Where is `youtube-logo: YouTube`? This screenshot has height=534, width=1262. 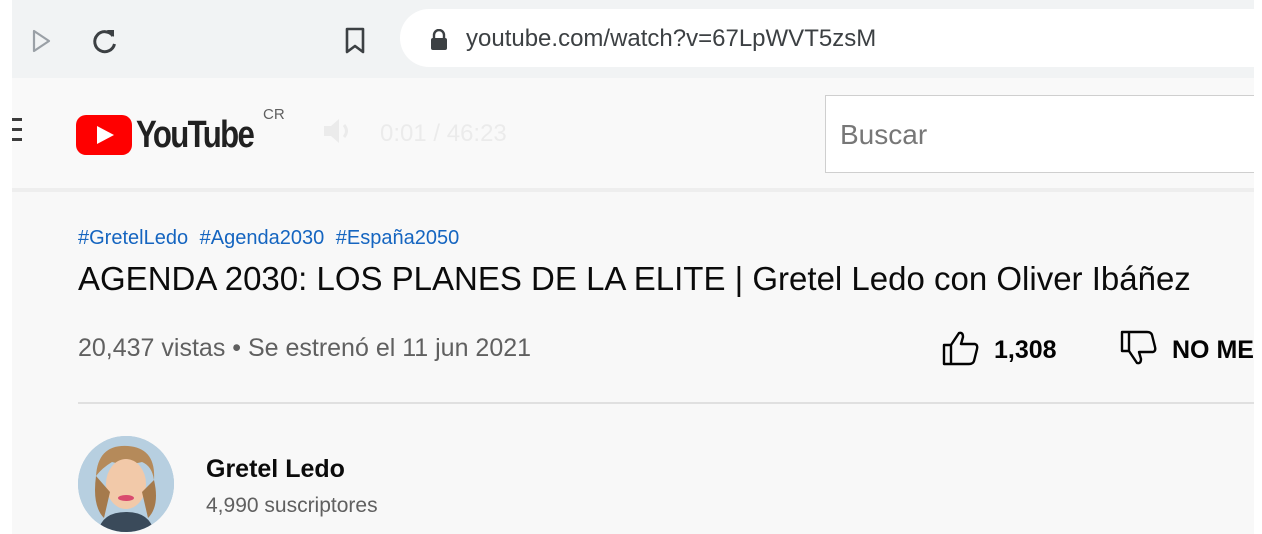 youtube-logo: YouTube is located at coordinates (177, 135).